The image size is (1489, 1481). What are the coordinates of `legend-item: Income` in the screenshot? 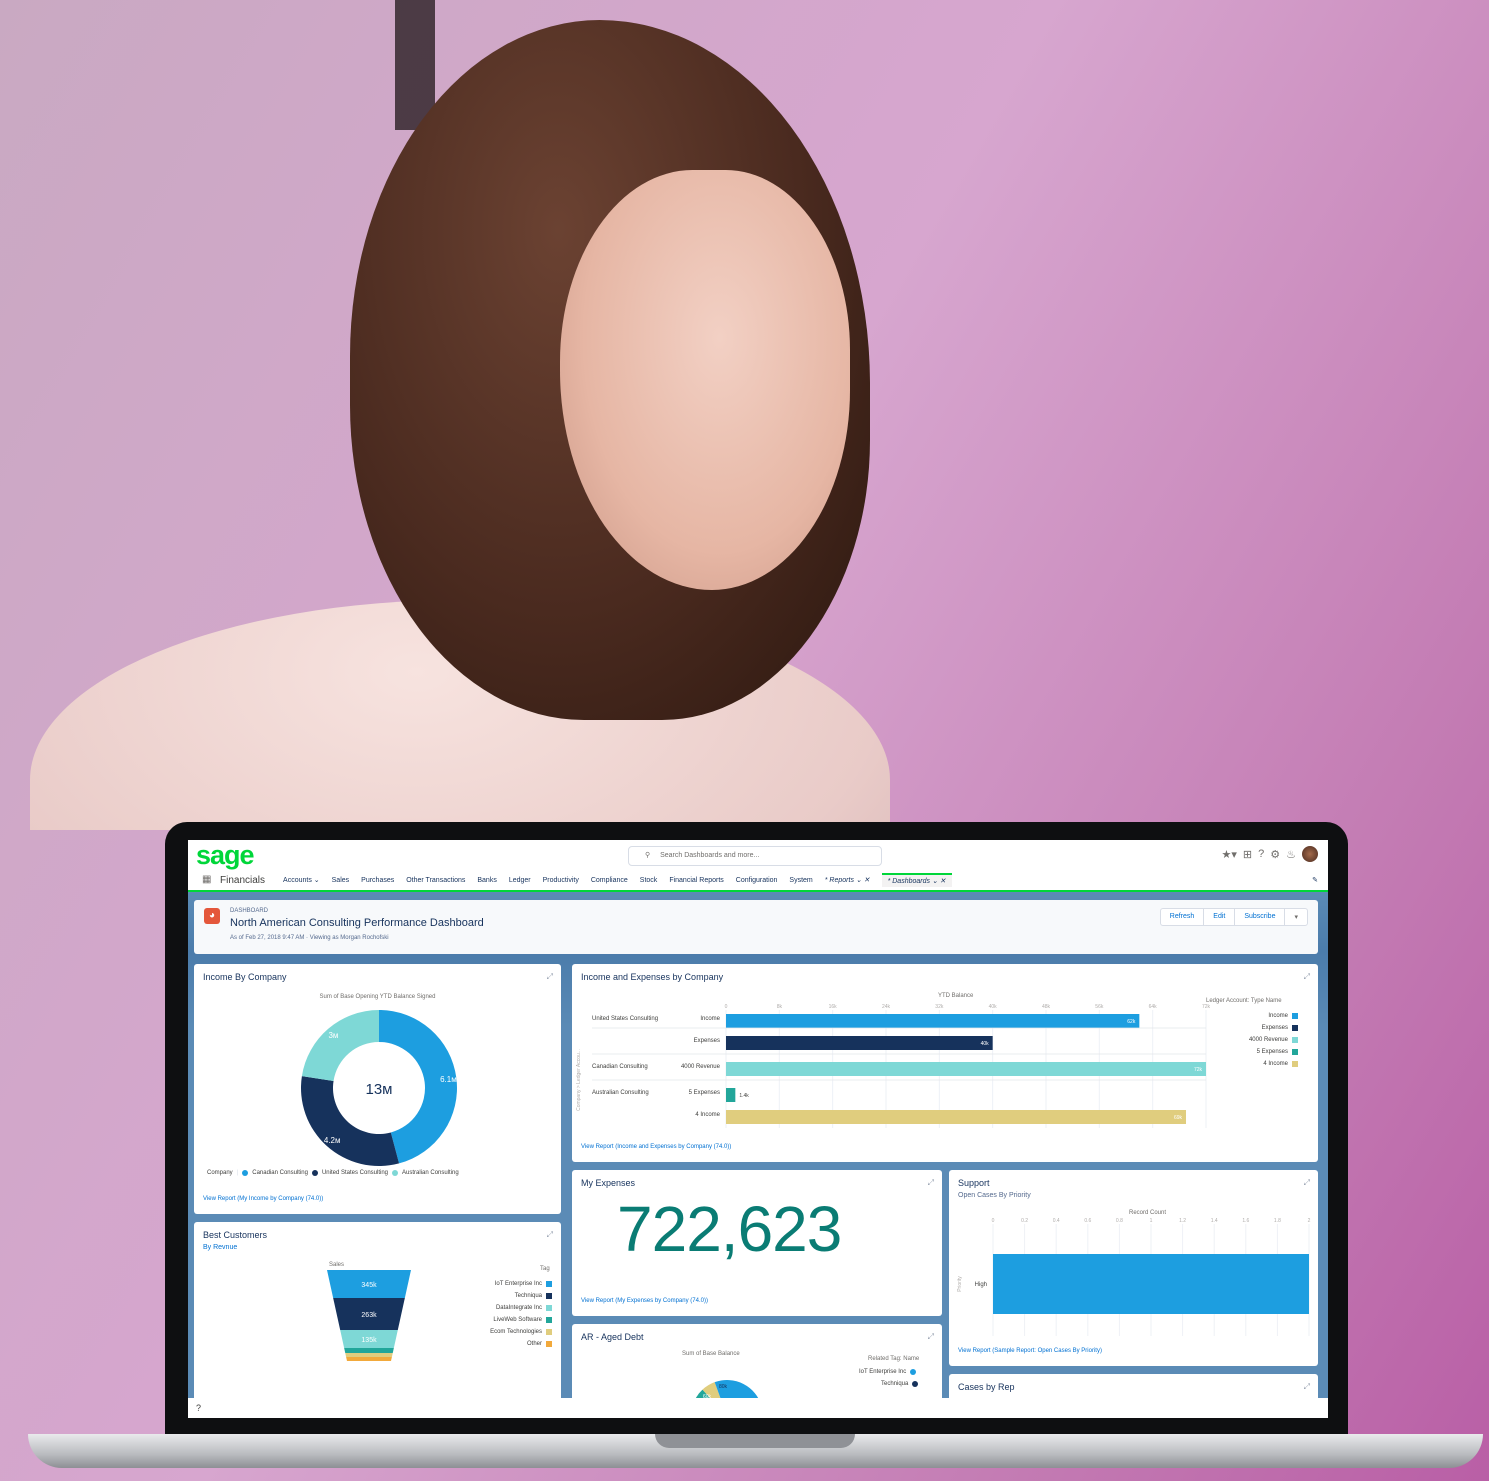 It's located at (1278, 1016).